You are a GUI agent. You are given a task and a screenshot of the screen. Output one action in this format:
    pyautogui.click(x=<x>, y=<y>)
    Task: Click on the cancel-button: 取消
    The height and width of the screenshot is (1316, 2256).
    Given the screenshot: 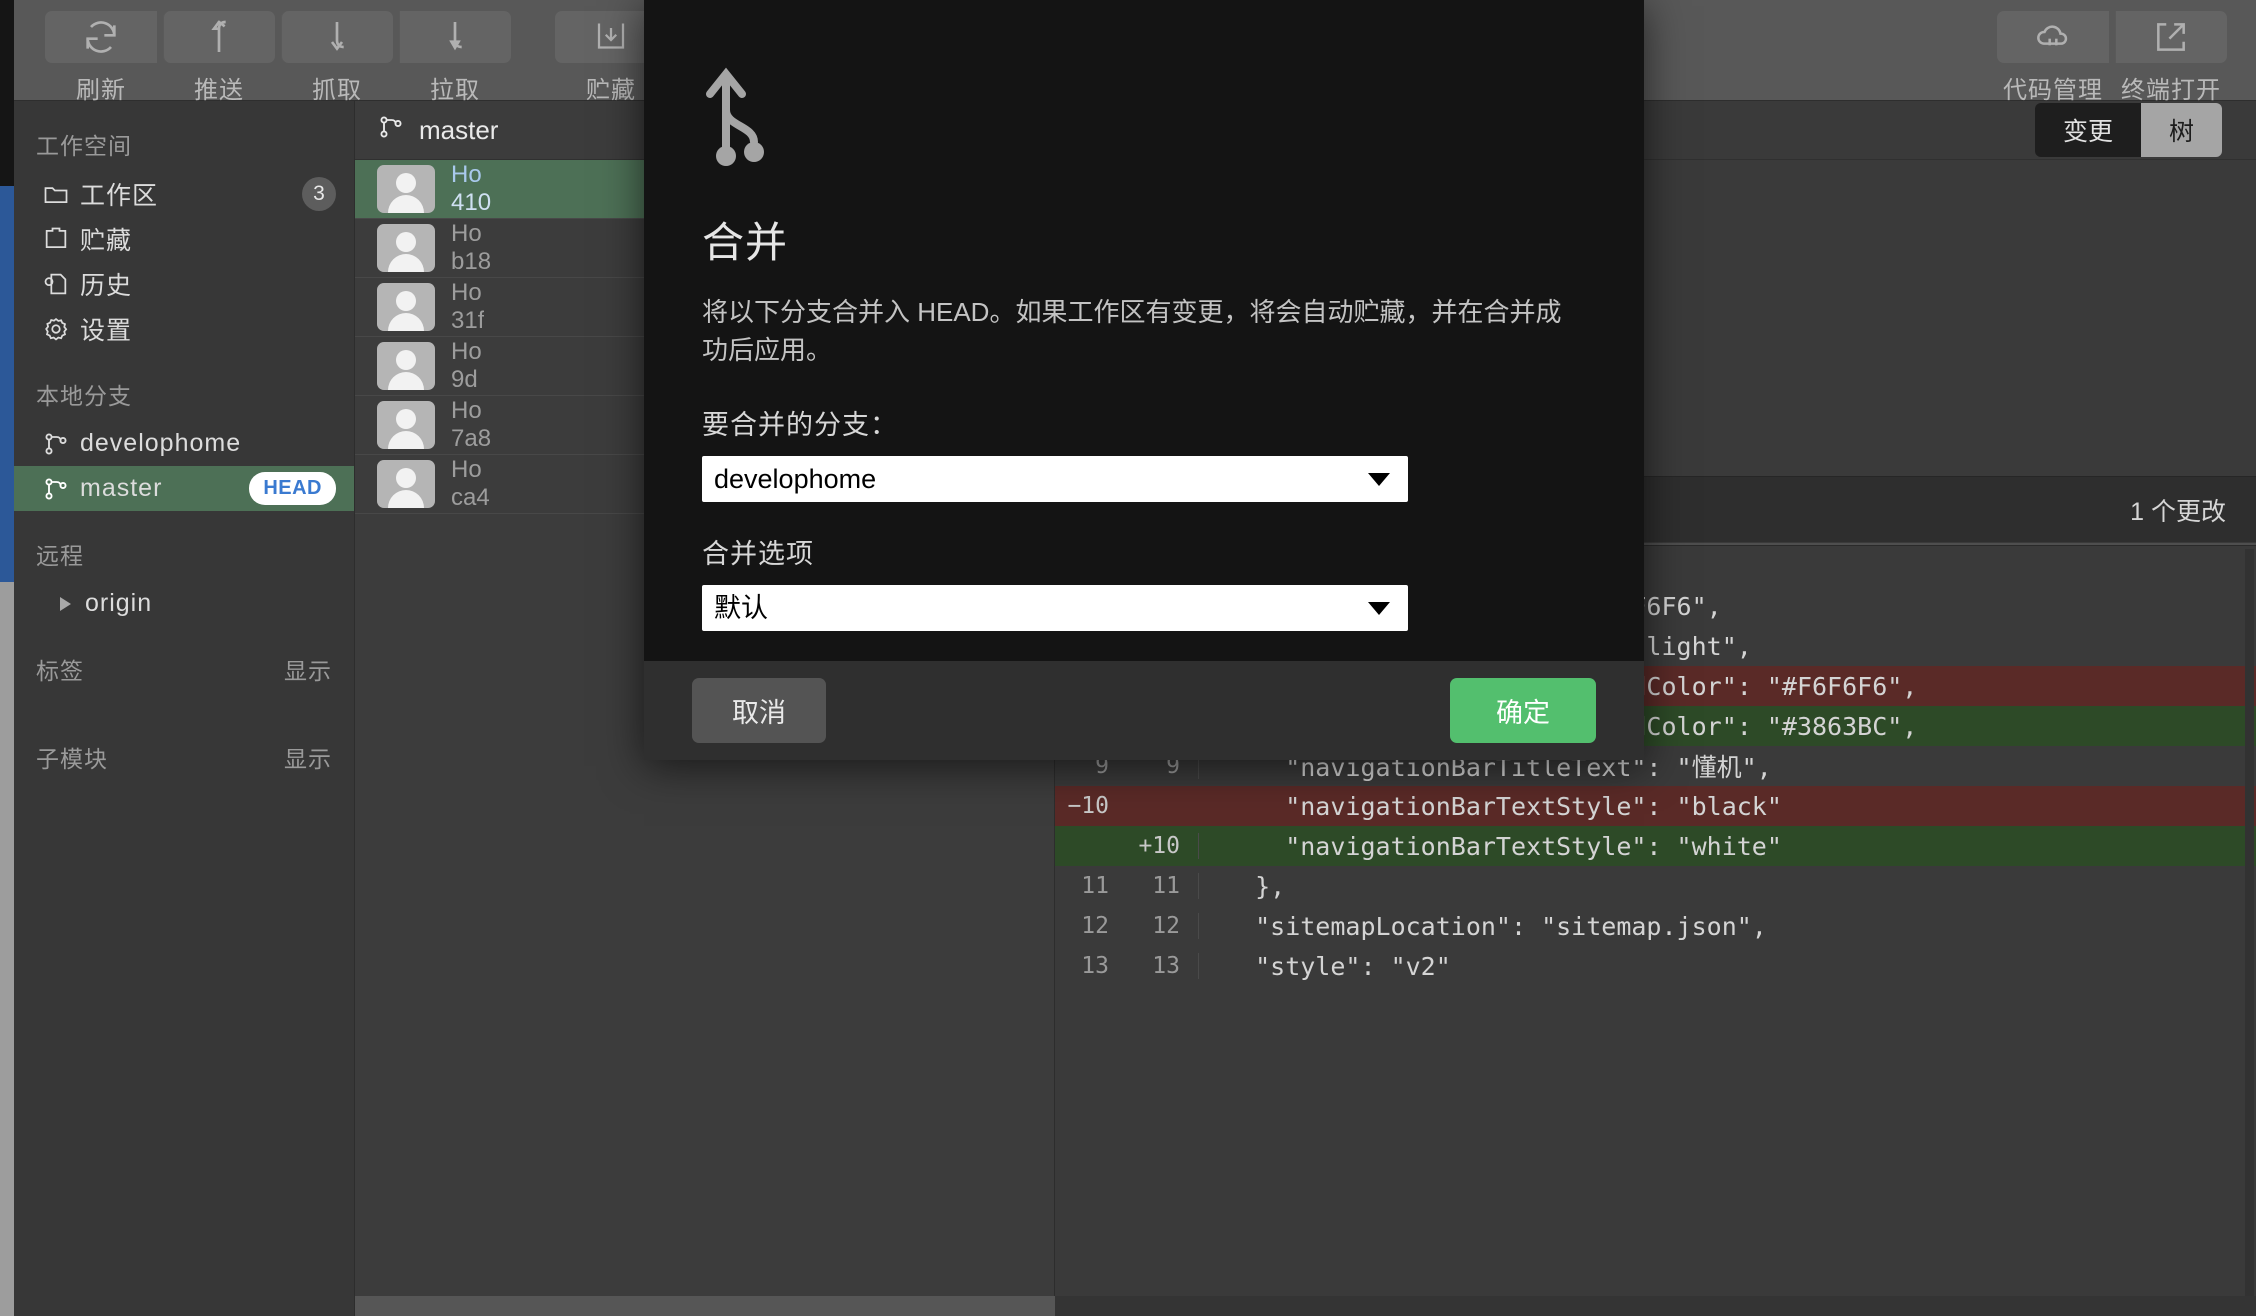 What is the action you would take?
    pyautogui.click(x=759, y=711)
    